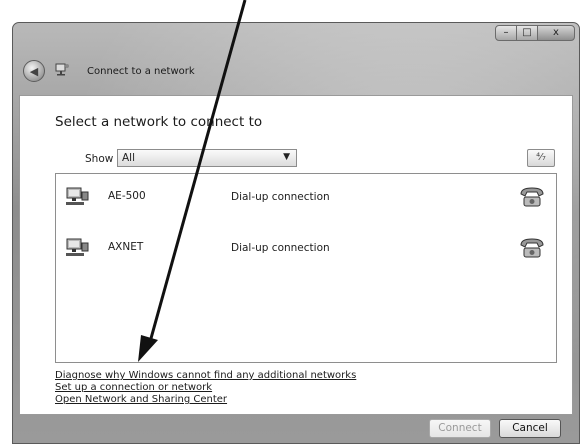  I want to click on page-title: Select a network to connect to, so click(159, 122).